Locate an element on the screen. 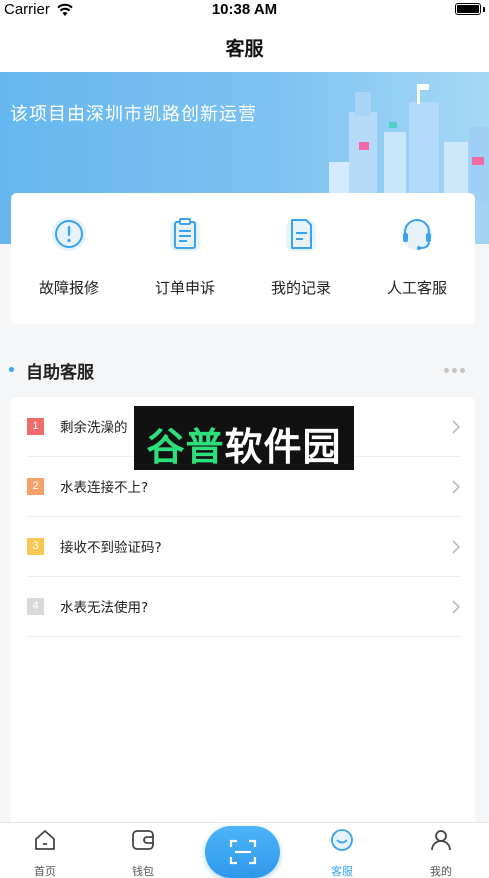 The height and width of the screenshot is (878, 489). faq-item: 3 接收不到验证码? is located at coordinates (244, 547).